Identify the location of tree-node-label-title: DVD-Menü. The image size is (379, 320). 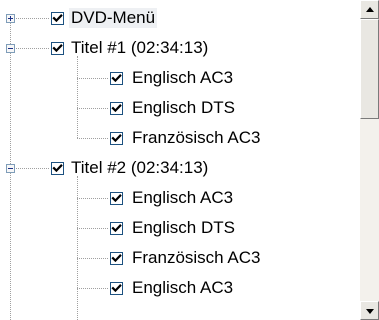
(113, 18).